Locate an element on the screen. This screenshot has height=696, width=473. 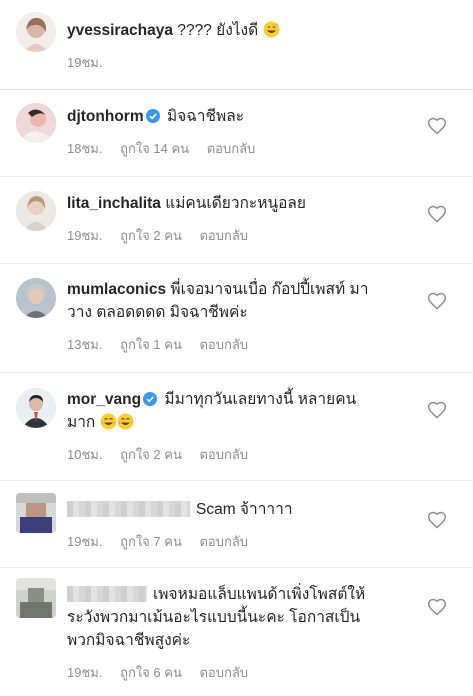
comment-text: Scam จ้าาาาา is located at coordinates (244, 509).